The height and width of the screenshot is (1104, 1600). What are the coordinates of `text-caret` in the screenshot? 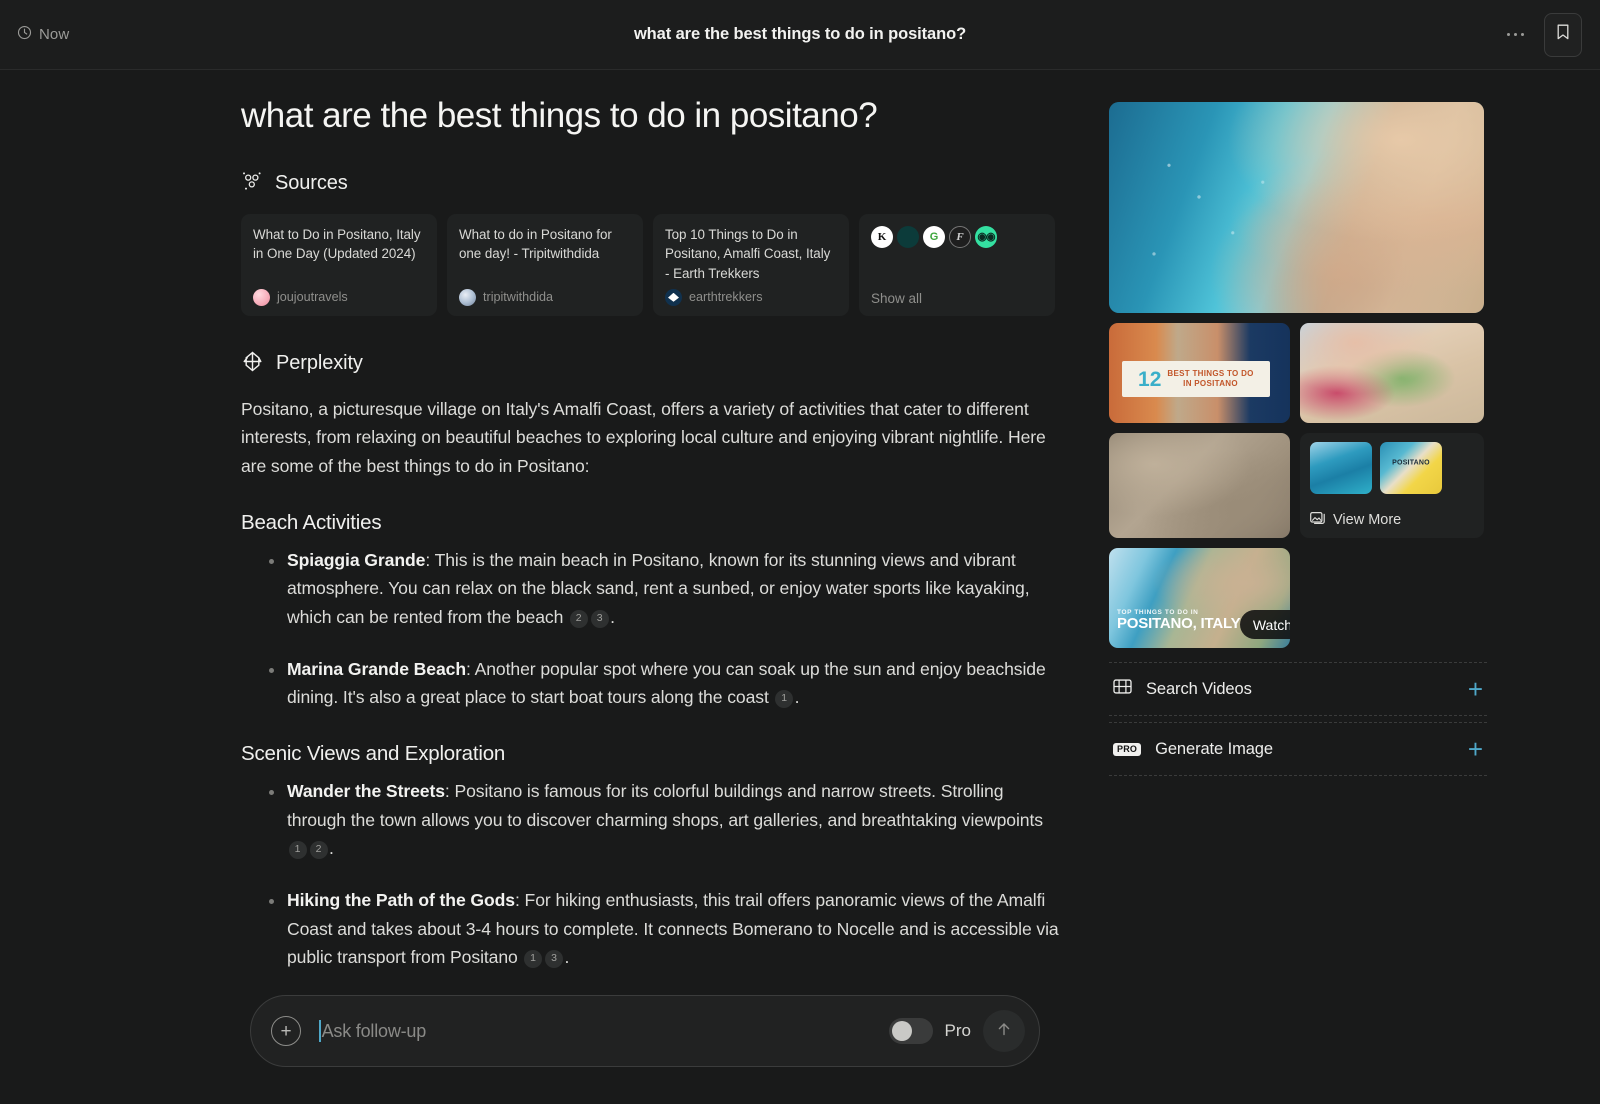 It's located at (320, 1031).